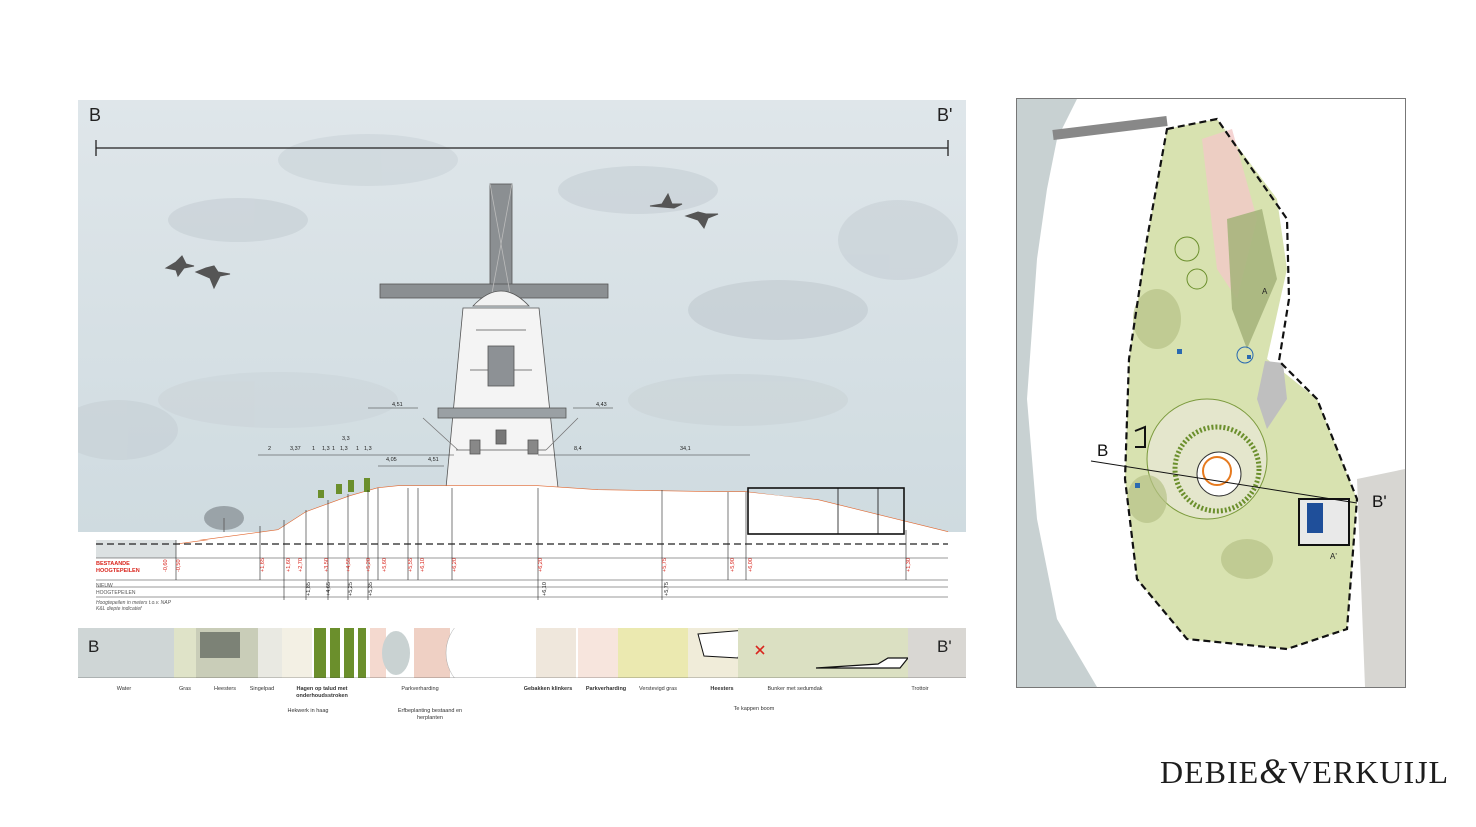  I want to click on existing-level-value: +5,55, so click(411, 565).